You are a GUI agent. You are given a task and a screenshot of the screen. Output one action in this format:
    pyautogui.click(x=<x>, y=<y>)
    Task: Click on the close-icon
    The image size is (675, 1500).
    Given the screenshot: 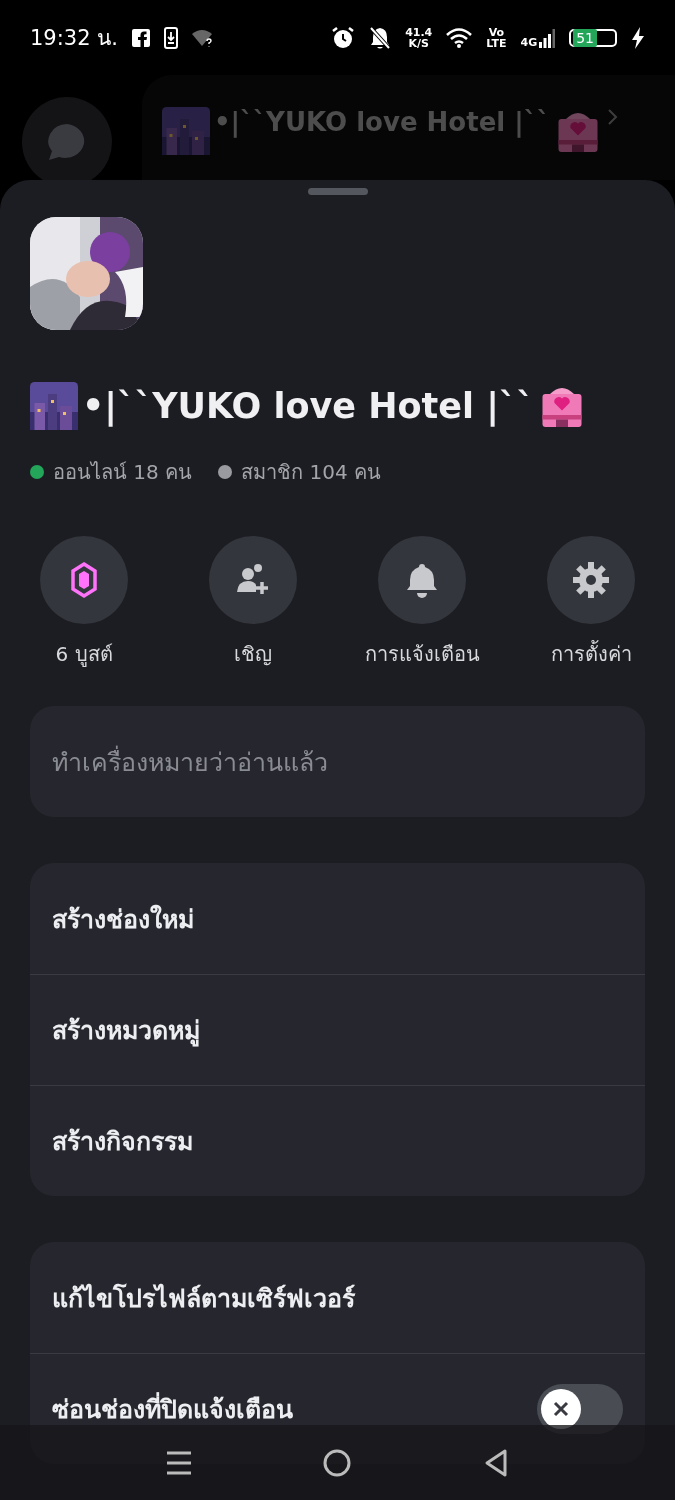 What is the action you would take?
    pyautogui.click(x=561, y=1409)
    